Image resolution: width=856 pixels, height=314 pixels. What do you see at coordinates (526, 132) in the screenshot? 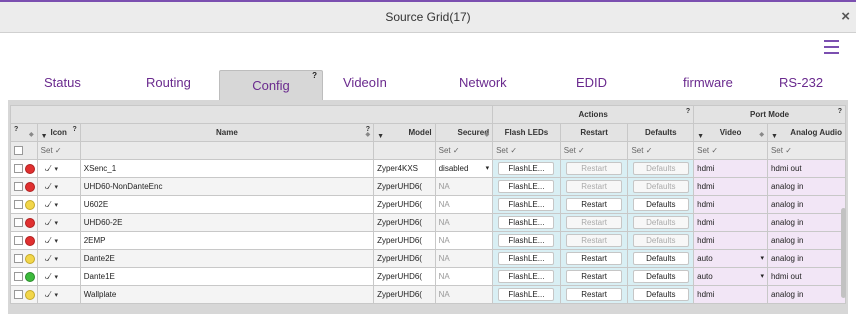
I see `flash-leds-column-header: Flash LEDs` at bounding box center [526, 132].